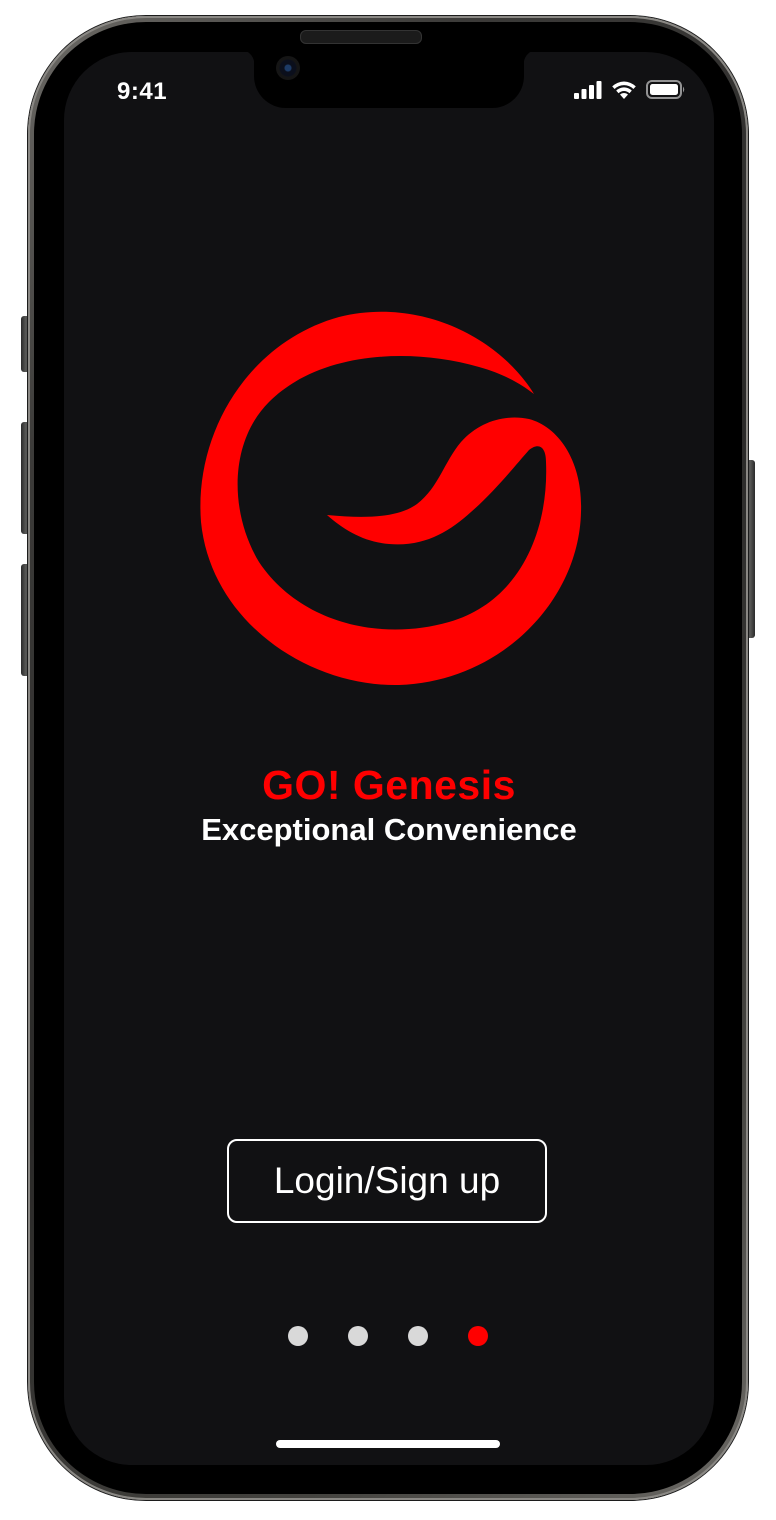 The image size is (776, 1520). What do you see at coordinates (389, 829) in the screenshot?
I see `brand-tagline: Exceptional Convenience` at bounding box center [389, 829].